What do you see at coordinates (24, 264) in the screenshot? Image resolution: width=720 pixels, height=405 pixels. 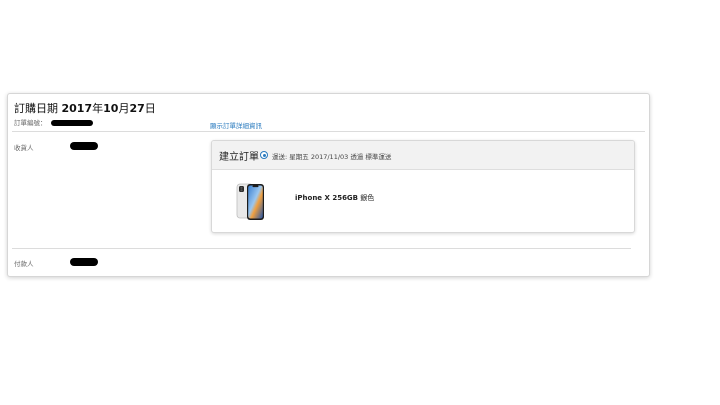 I see `payer-label: 付款人` at bounding box center [24, 264].